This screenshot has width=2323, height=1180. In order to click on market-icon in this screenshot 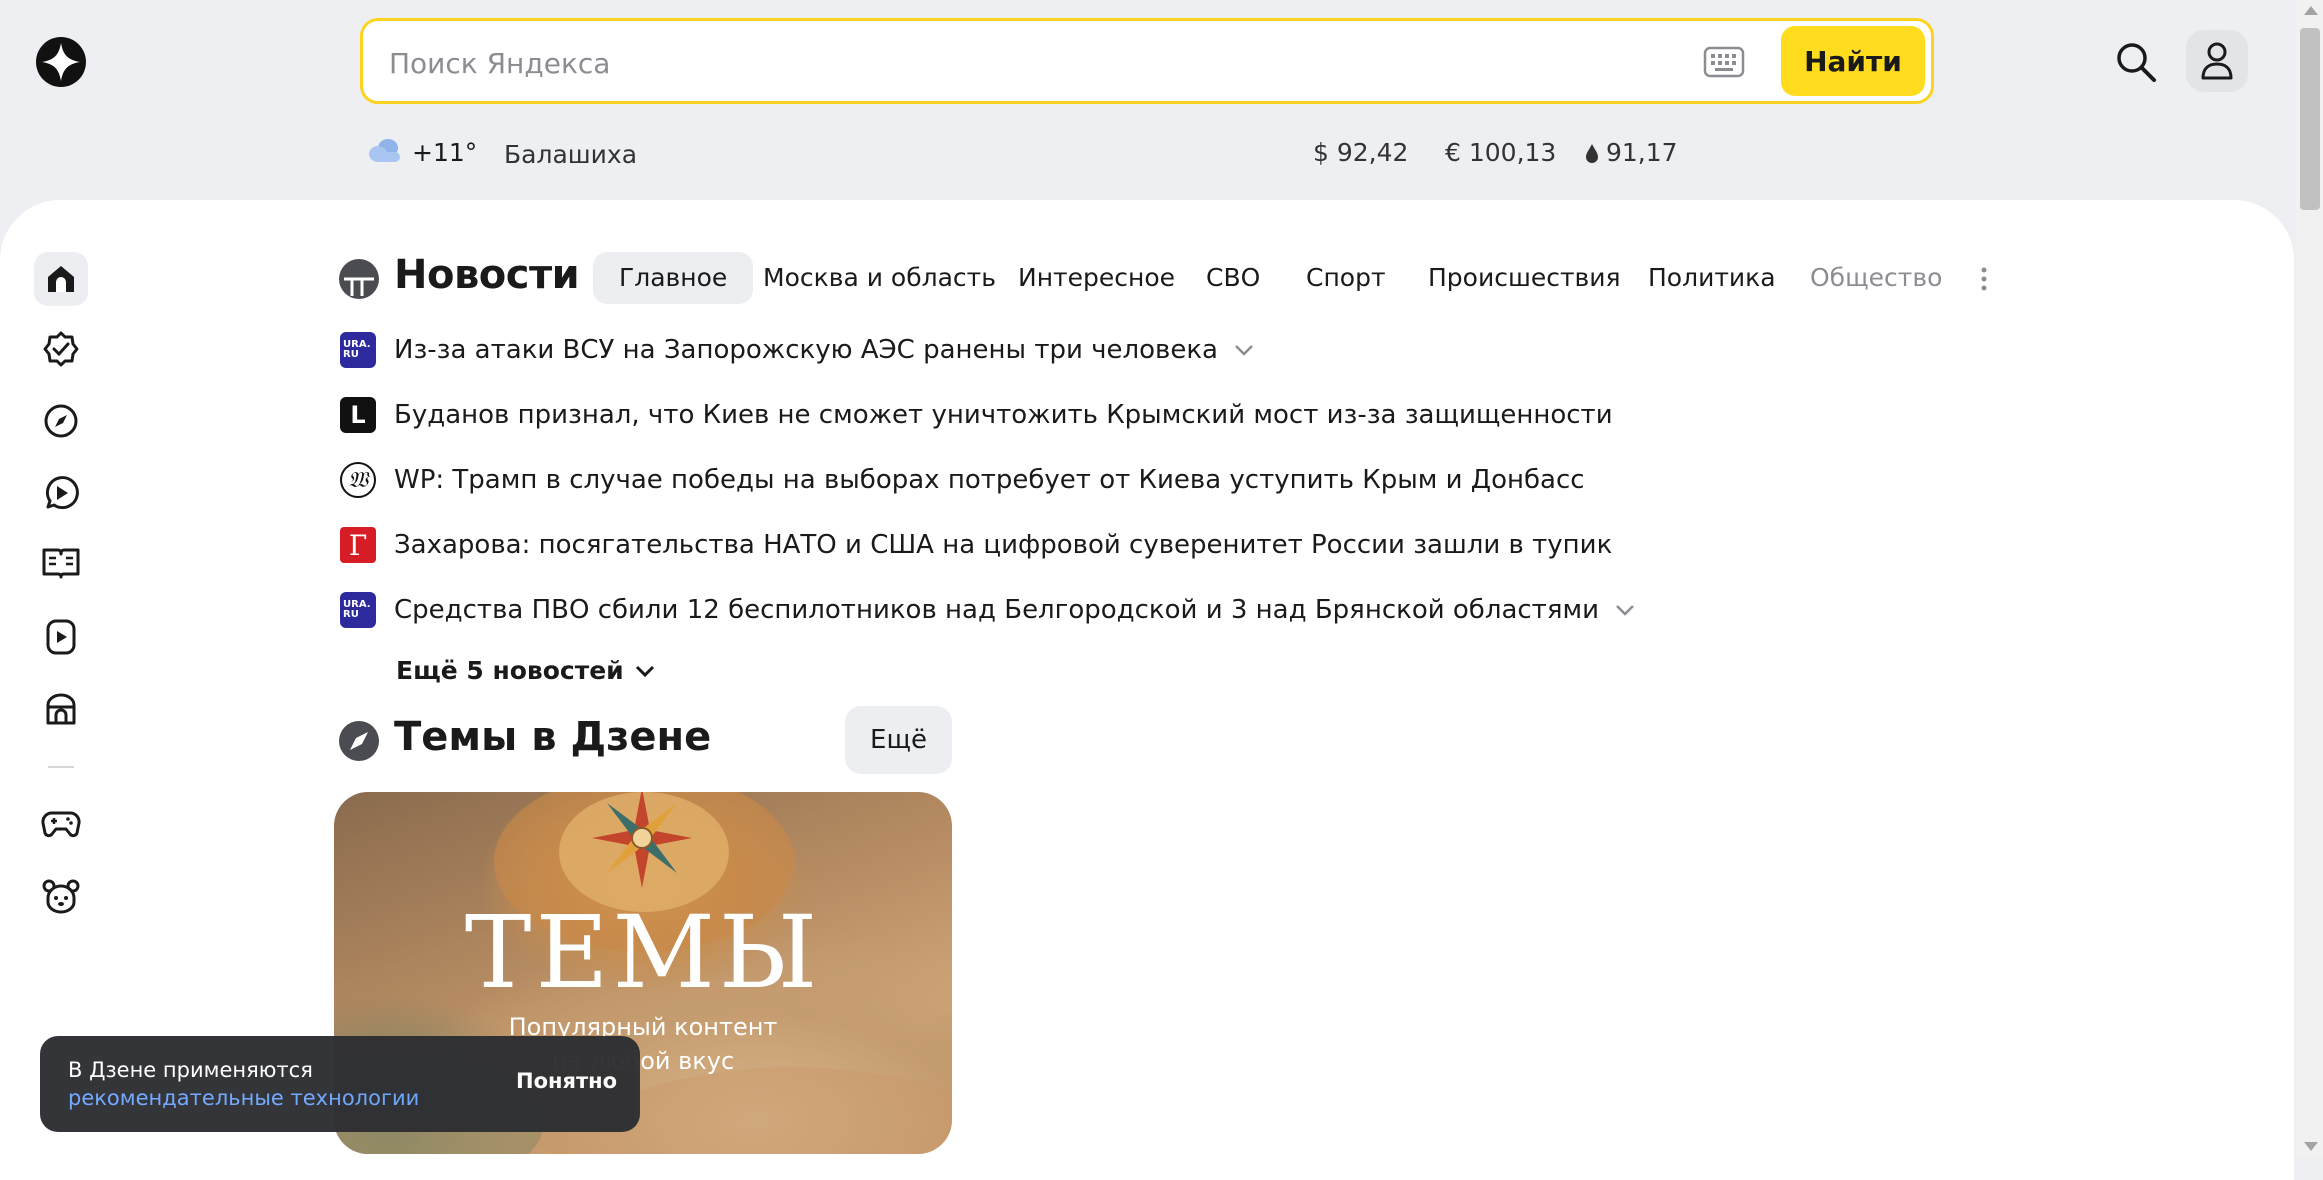, I will do `click(61, 709)`.